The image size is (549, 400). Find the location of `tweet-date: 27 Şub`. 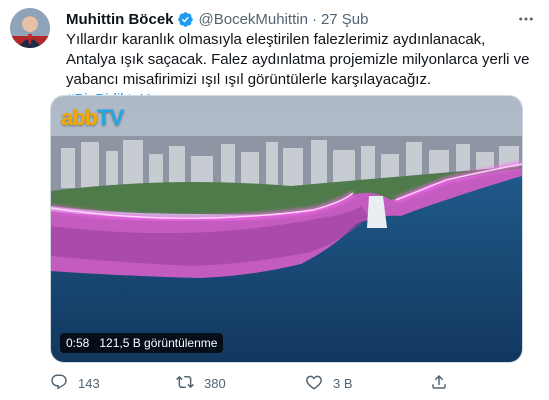

tweet-date: 27 Şub is located at coordinates (345, 19).